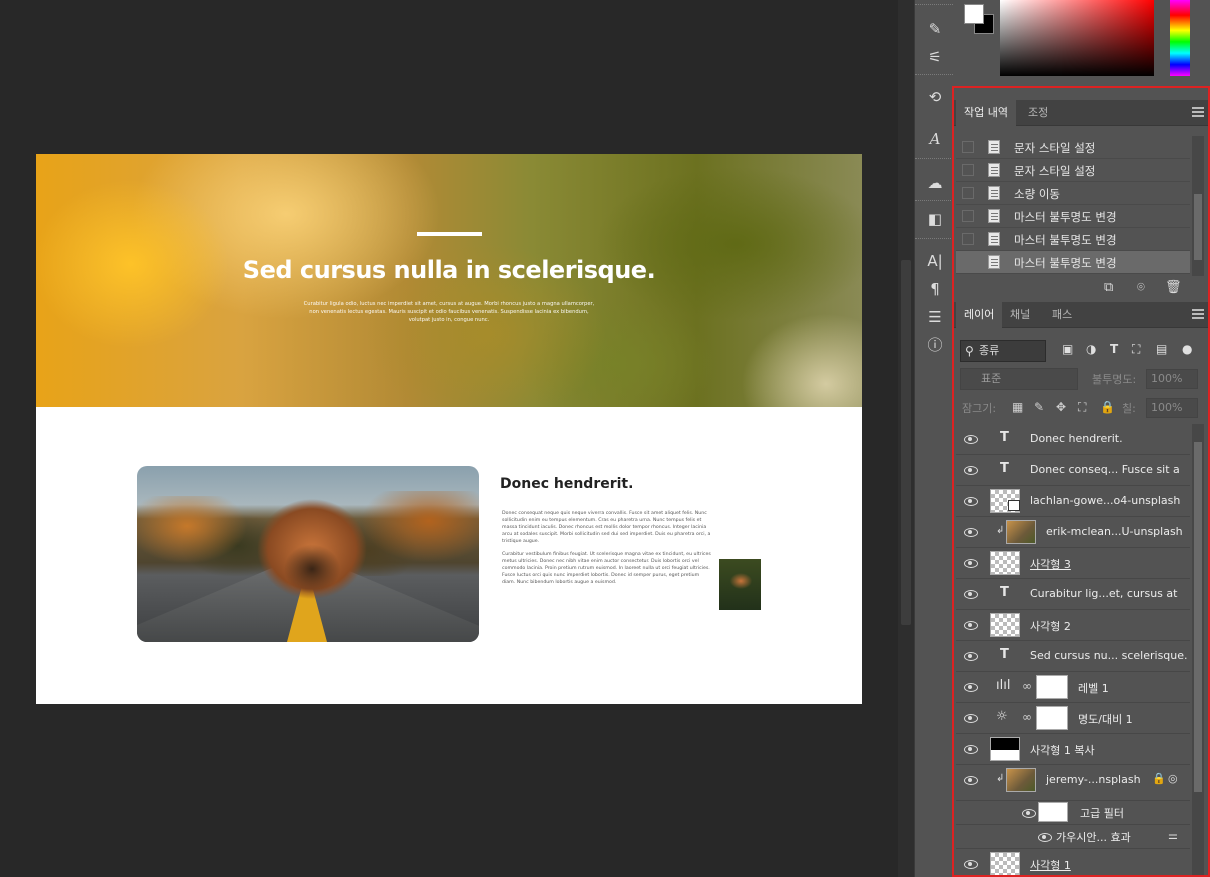  What do you see at coordinates (1073, 594) in the screenshot?
I see `layer-row: T Curabitur lig...et, cursus at` at bounding box center [1073, 594].